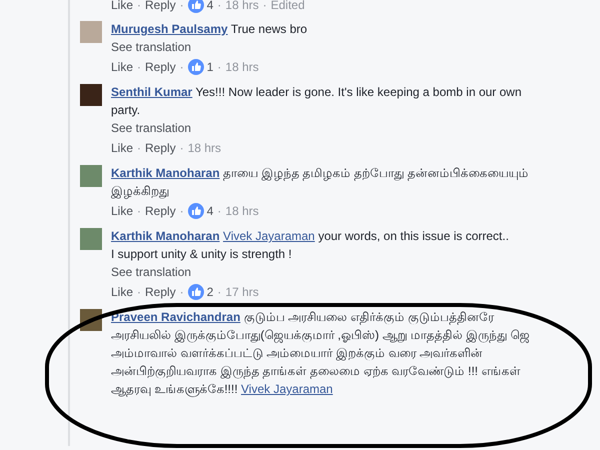  What do you see at coordinates (151, 92) in the screenshot?
I see `author-link: Senthil Kumar` at bounding box center [151, 92].